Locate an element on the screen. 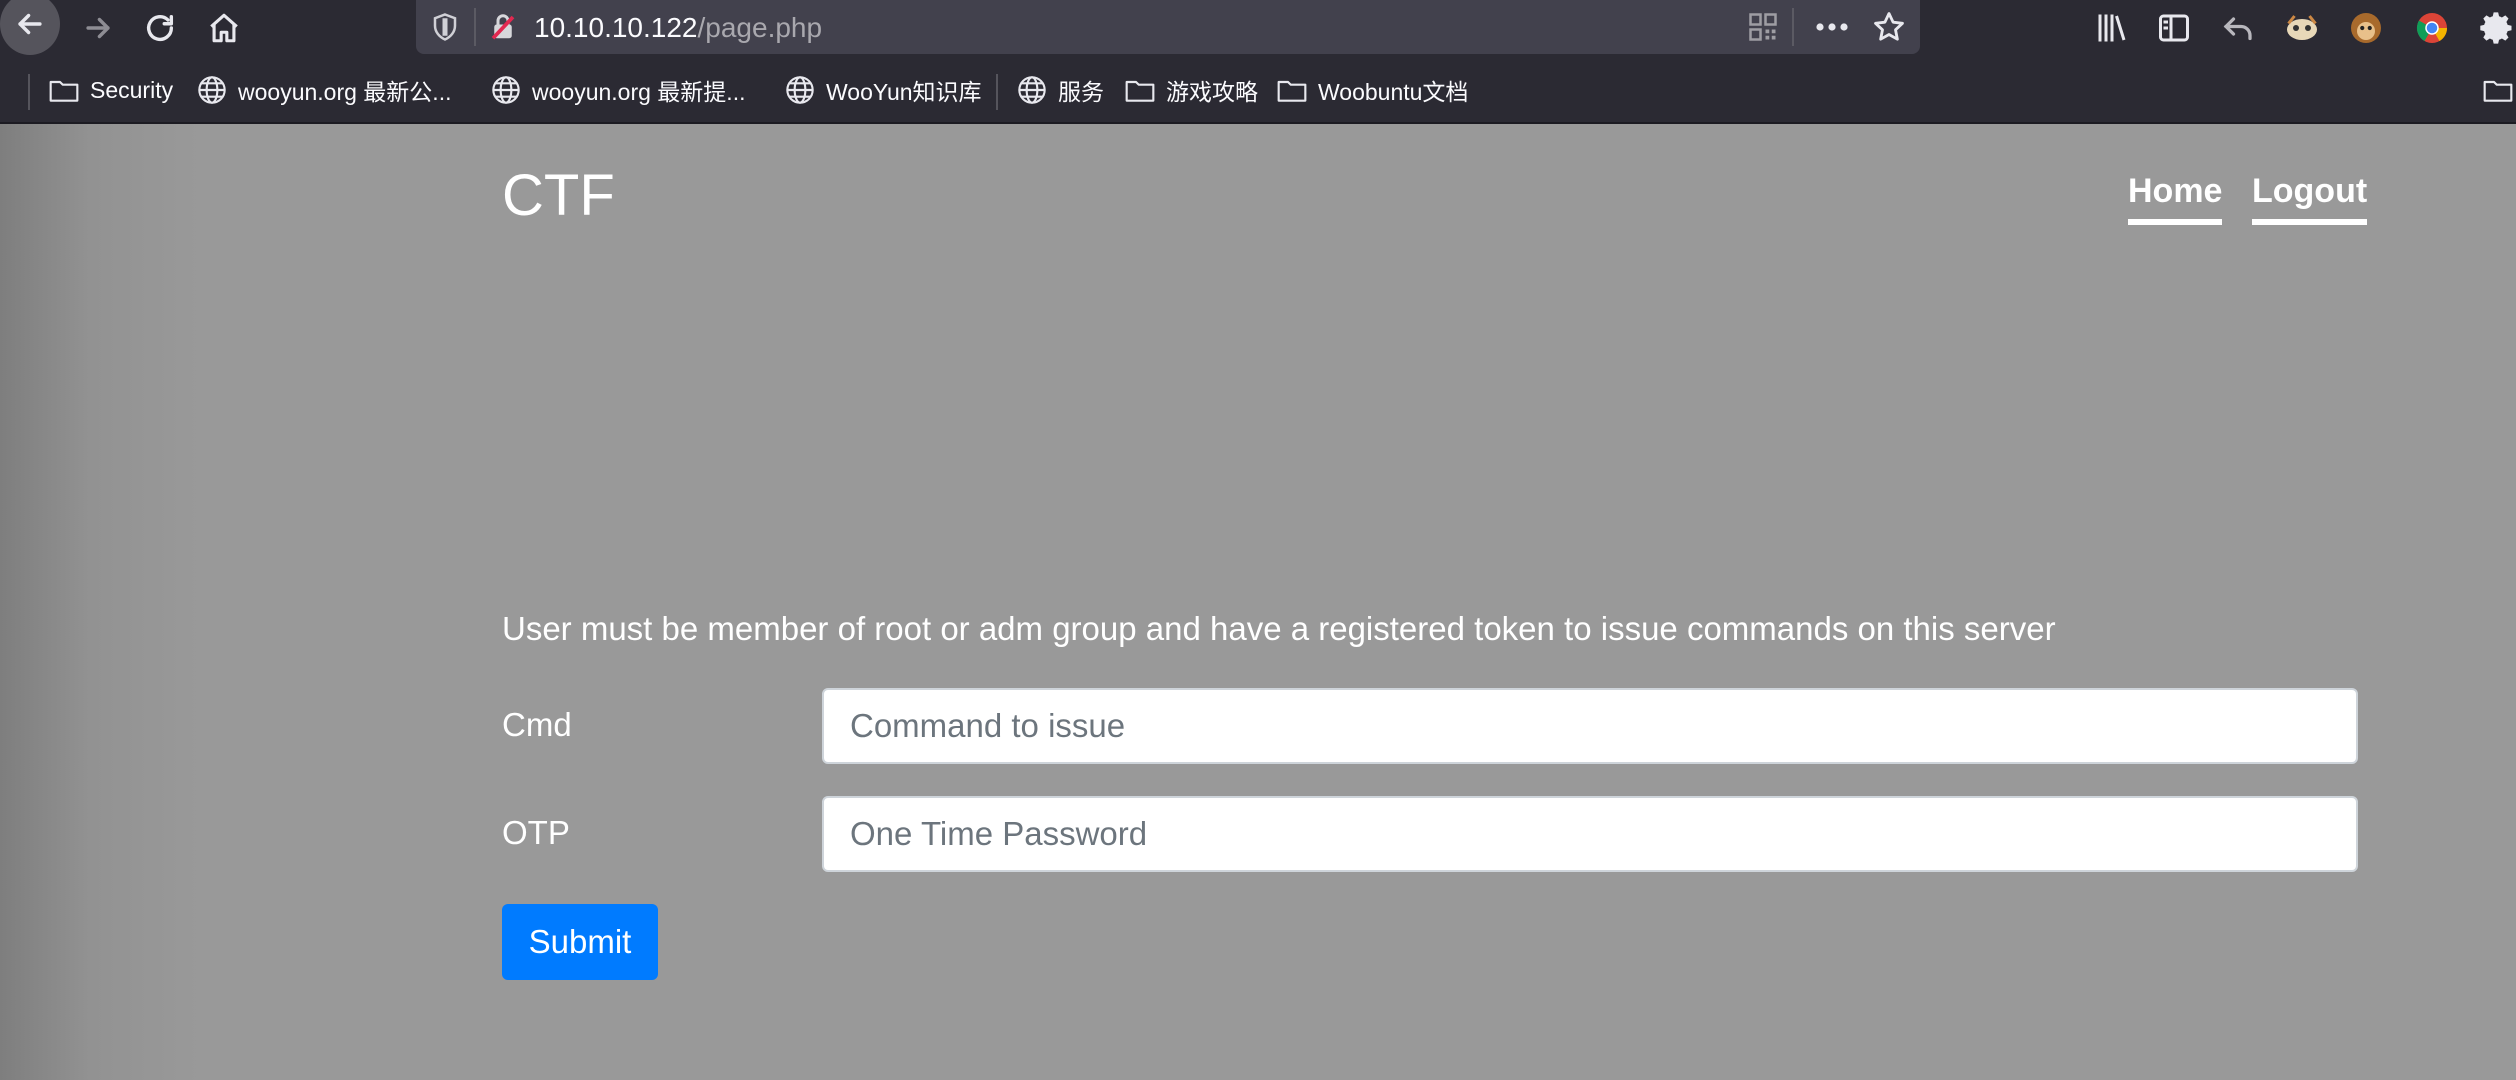  bookmark-woobuntu-docs: Woobuntu文档 is located at coordinates (1372, 90).